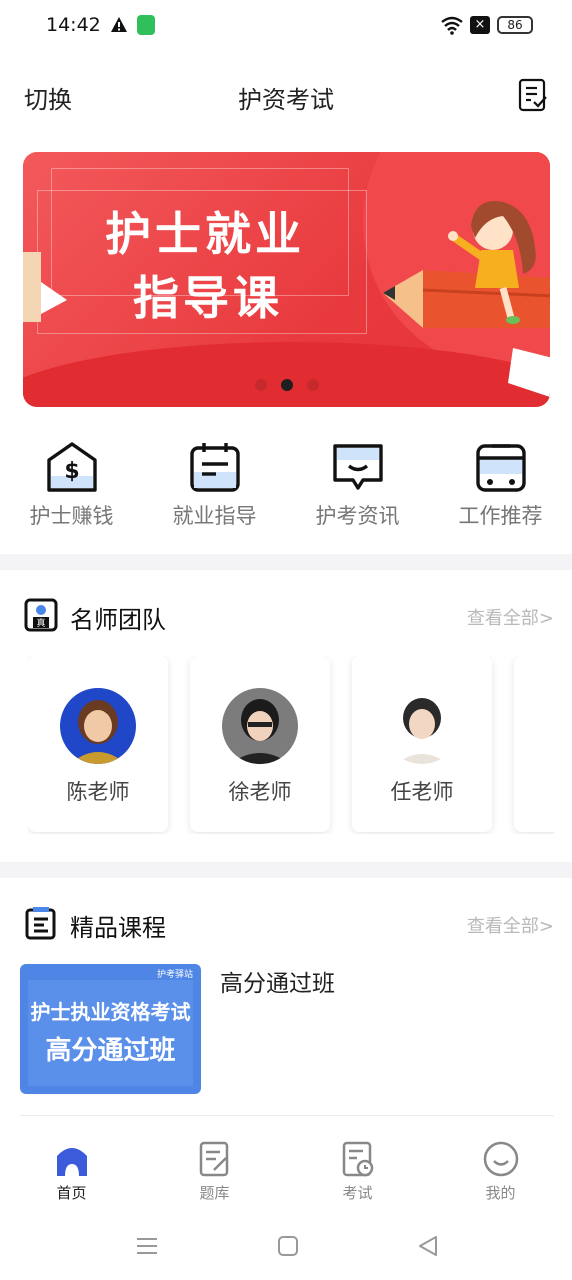 The height and width of the screenshot is (1280, 572). I want to click on profile-icon, so click(500, 1159).